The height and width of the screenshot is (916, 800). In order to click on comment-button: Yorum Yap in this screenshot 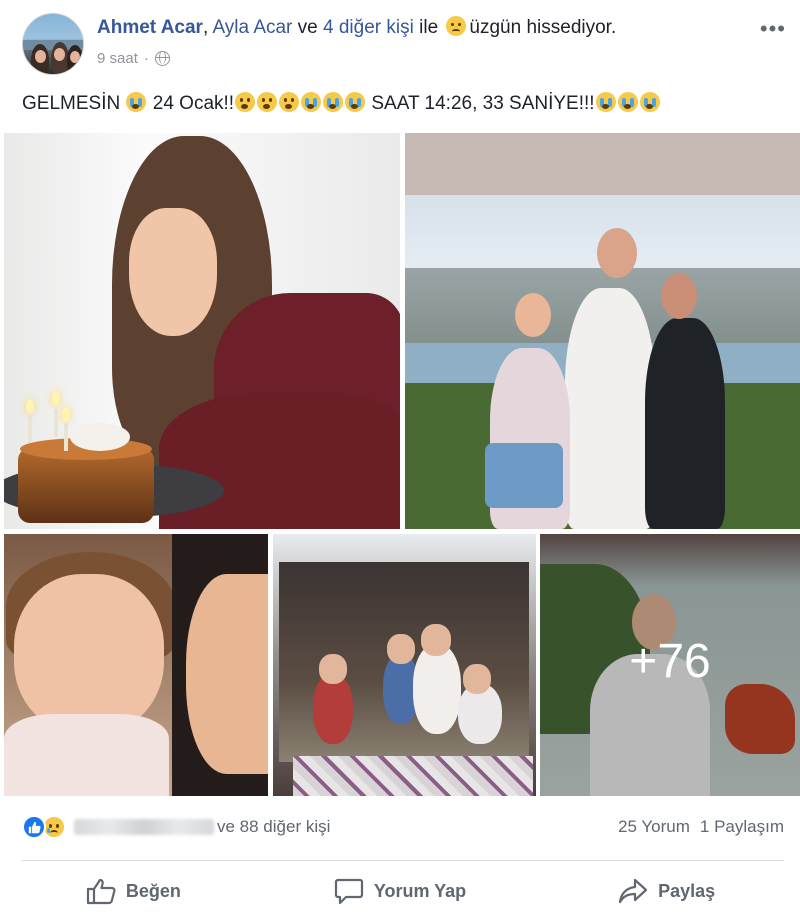, I will do `click(400, 891)`.